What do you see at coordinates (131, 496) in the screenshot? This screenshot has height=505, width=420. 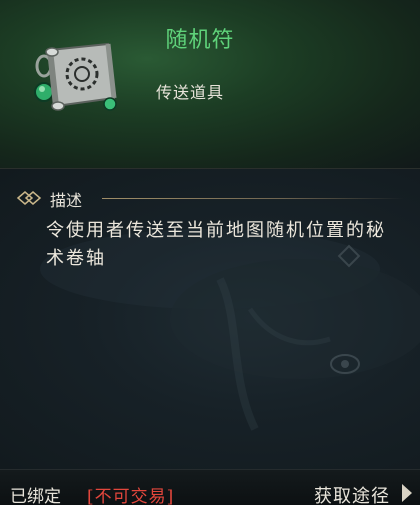 I see `trade-status: [不可交易]` at bounding box center [131, 496].